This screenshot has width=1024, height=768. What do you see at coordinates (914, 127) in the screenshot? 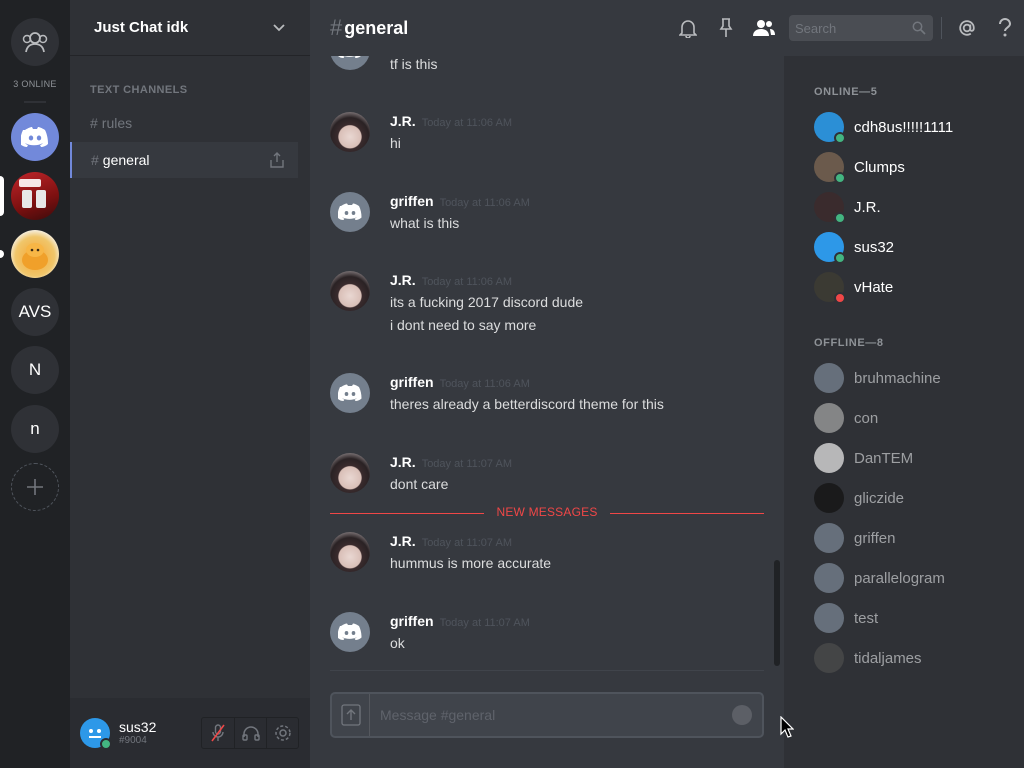
I see `member-item: cdh8us!!!!!1111` at bounding box center [914, 127].